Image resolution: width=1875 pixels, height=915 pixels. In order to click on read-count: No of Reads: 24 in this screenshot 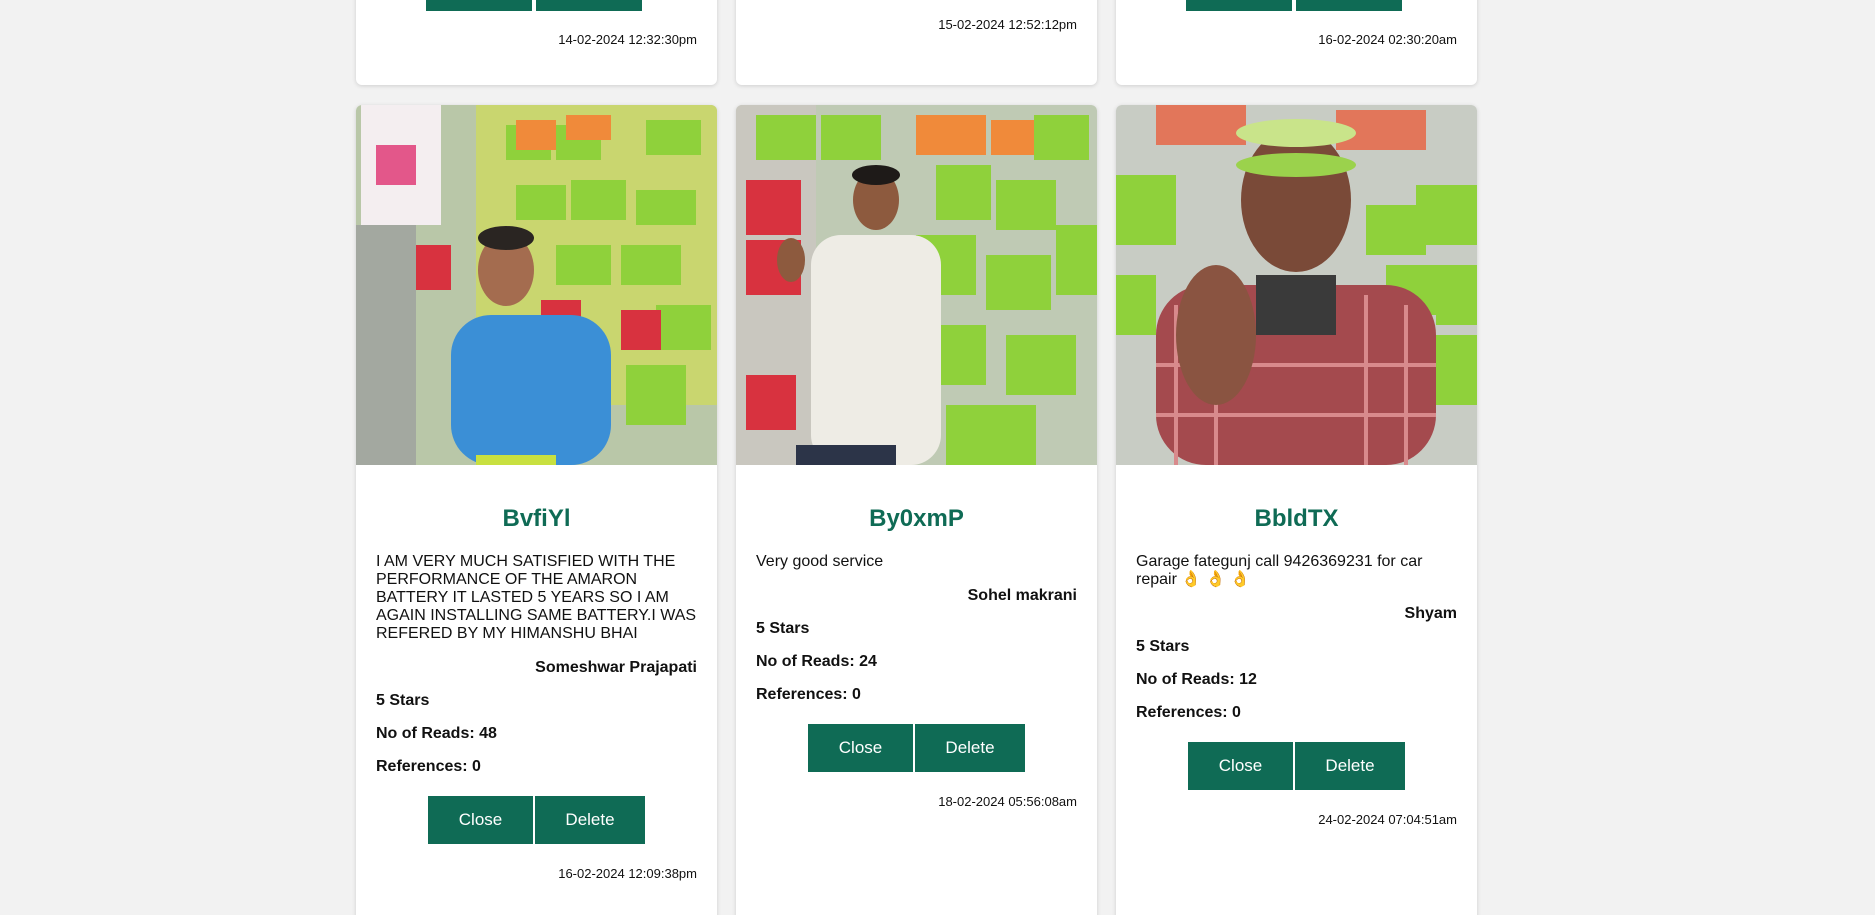, I will do `click(816, 661)`.